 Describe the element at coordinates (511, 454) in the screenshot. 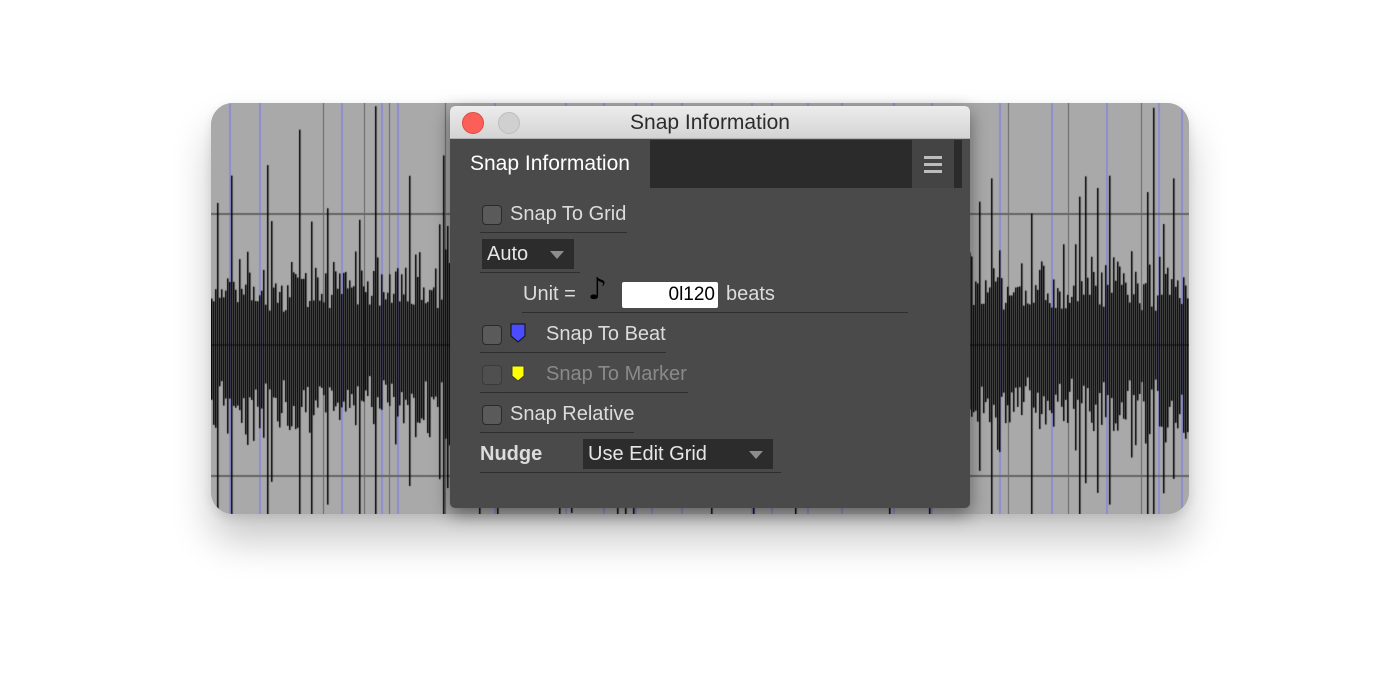

I see `nudge-label: Nudge` at that location.